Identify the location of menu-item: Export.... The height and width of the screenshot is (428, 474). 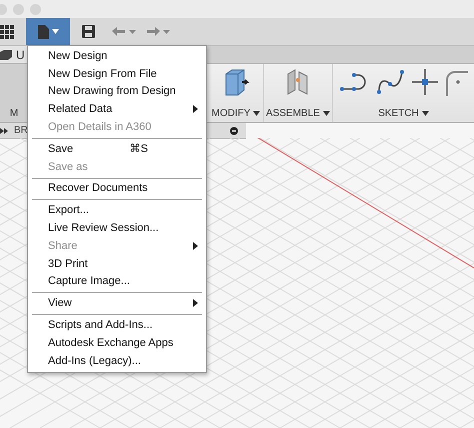
(117, 210).